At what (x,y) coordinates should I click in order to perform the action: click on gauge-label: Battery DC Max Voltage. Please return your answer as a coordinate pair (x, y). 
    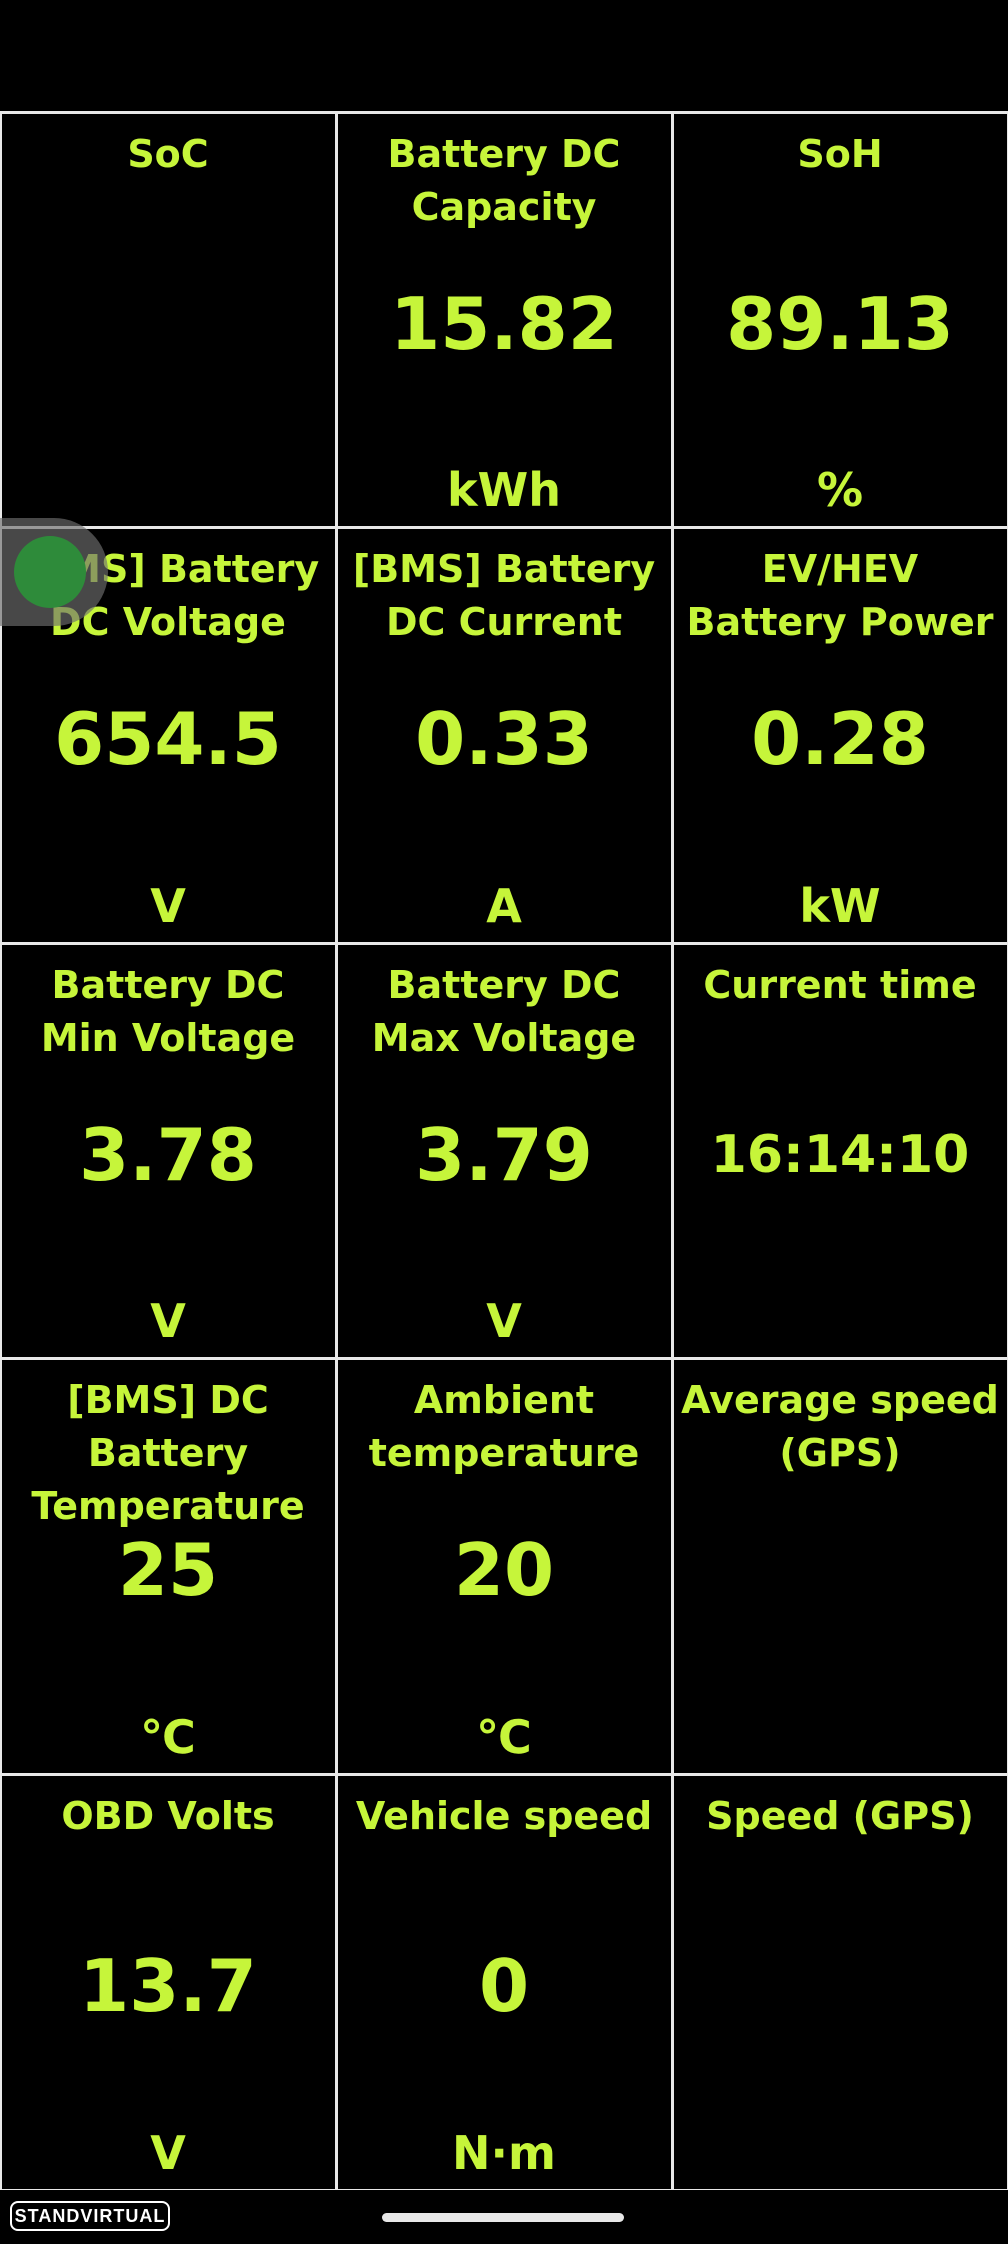
    Looking at the image, I should click on (504, 1011).